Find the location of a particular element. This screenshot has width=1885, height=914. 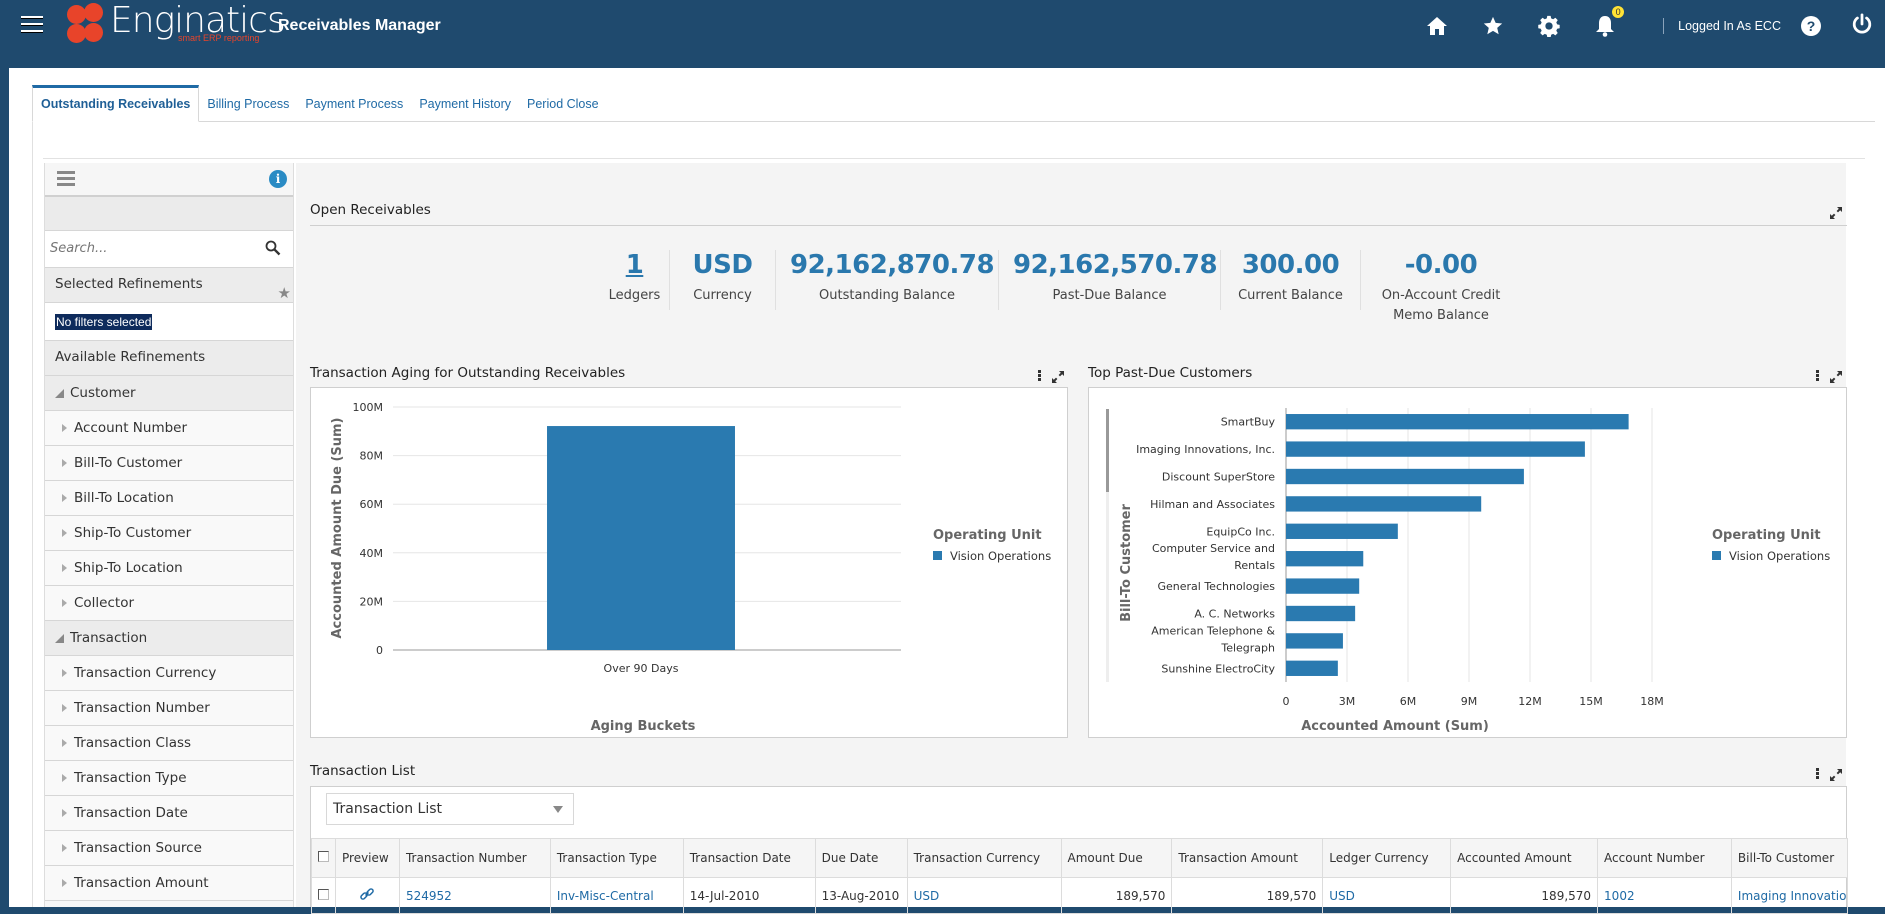

column-header: Account Number is located at coordinates (1664, 858).